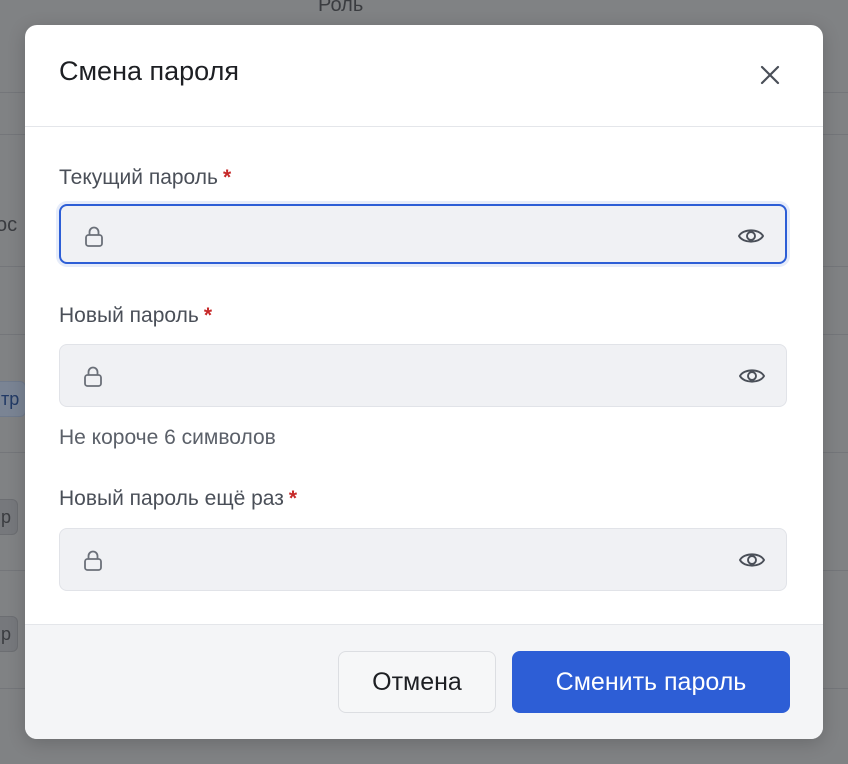  What do you see at coordinates (13, 399) in the screenshot?
I see `background-chip: тр` at bounding box center [13, 399].